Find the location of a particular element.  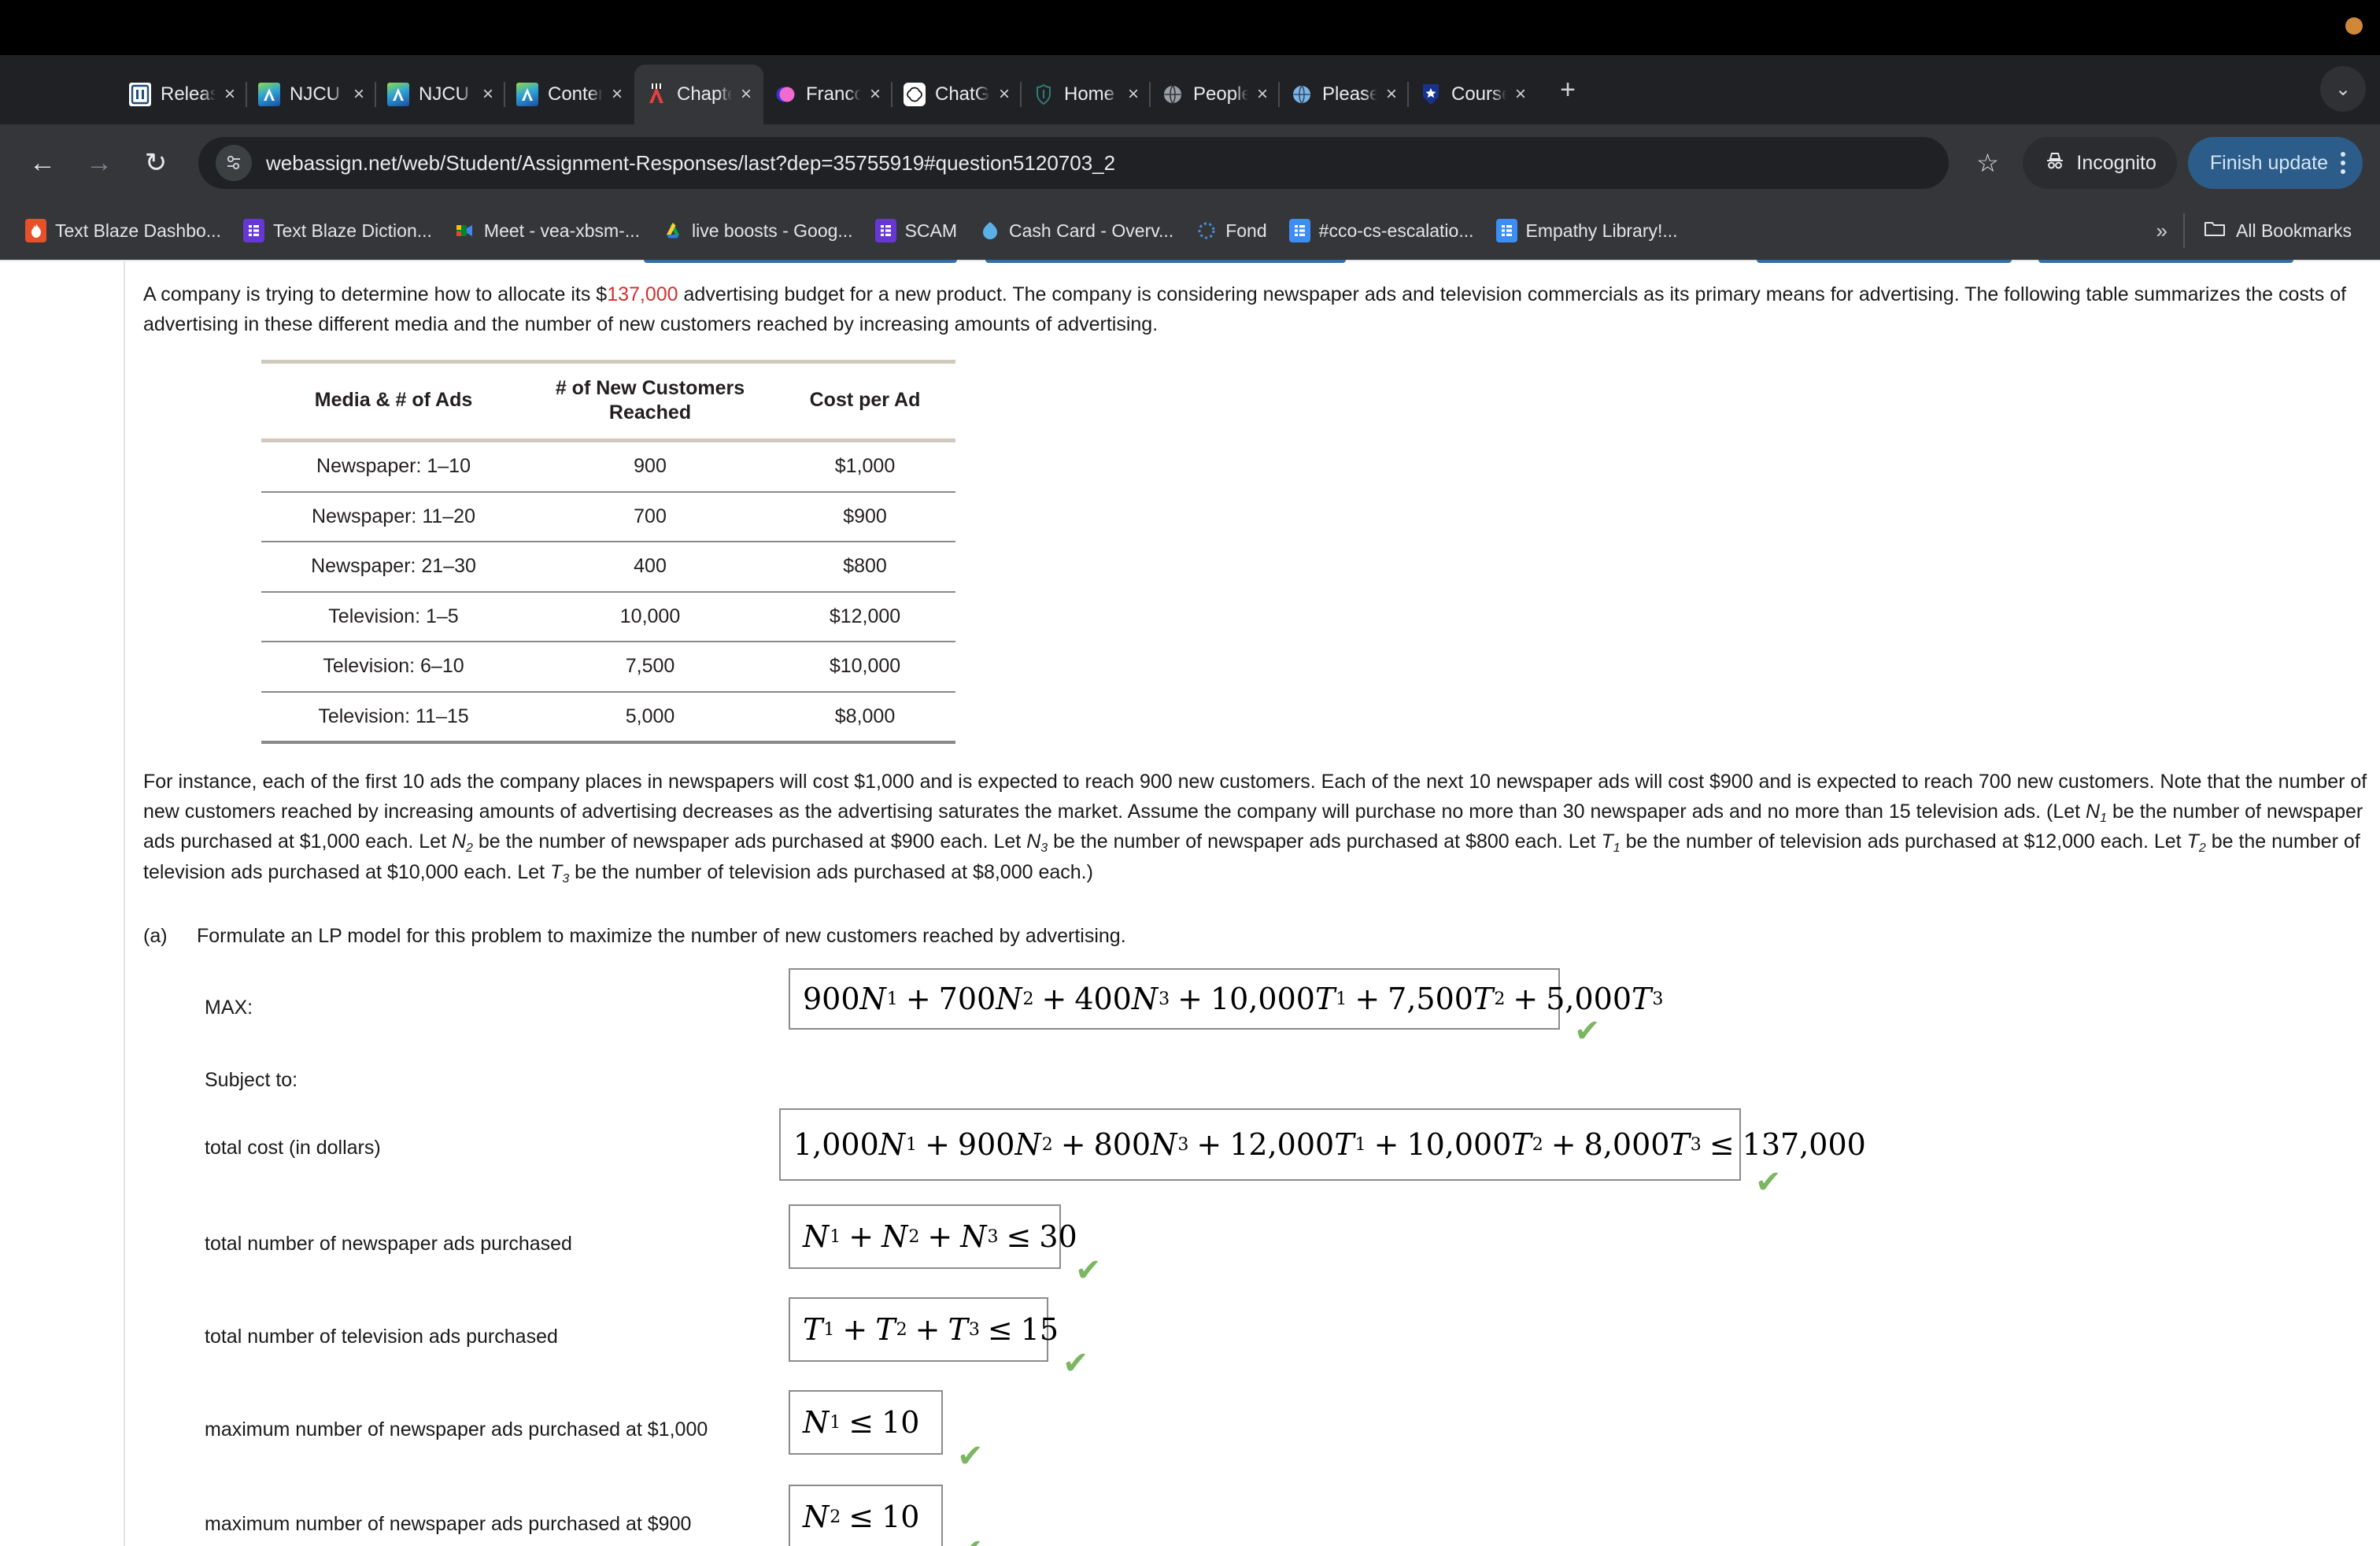

purple-list-icon is located at coordinates (885, 231).